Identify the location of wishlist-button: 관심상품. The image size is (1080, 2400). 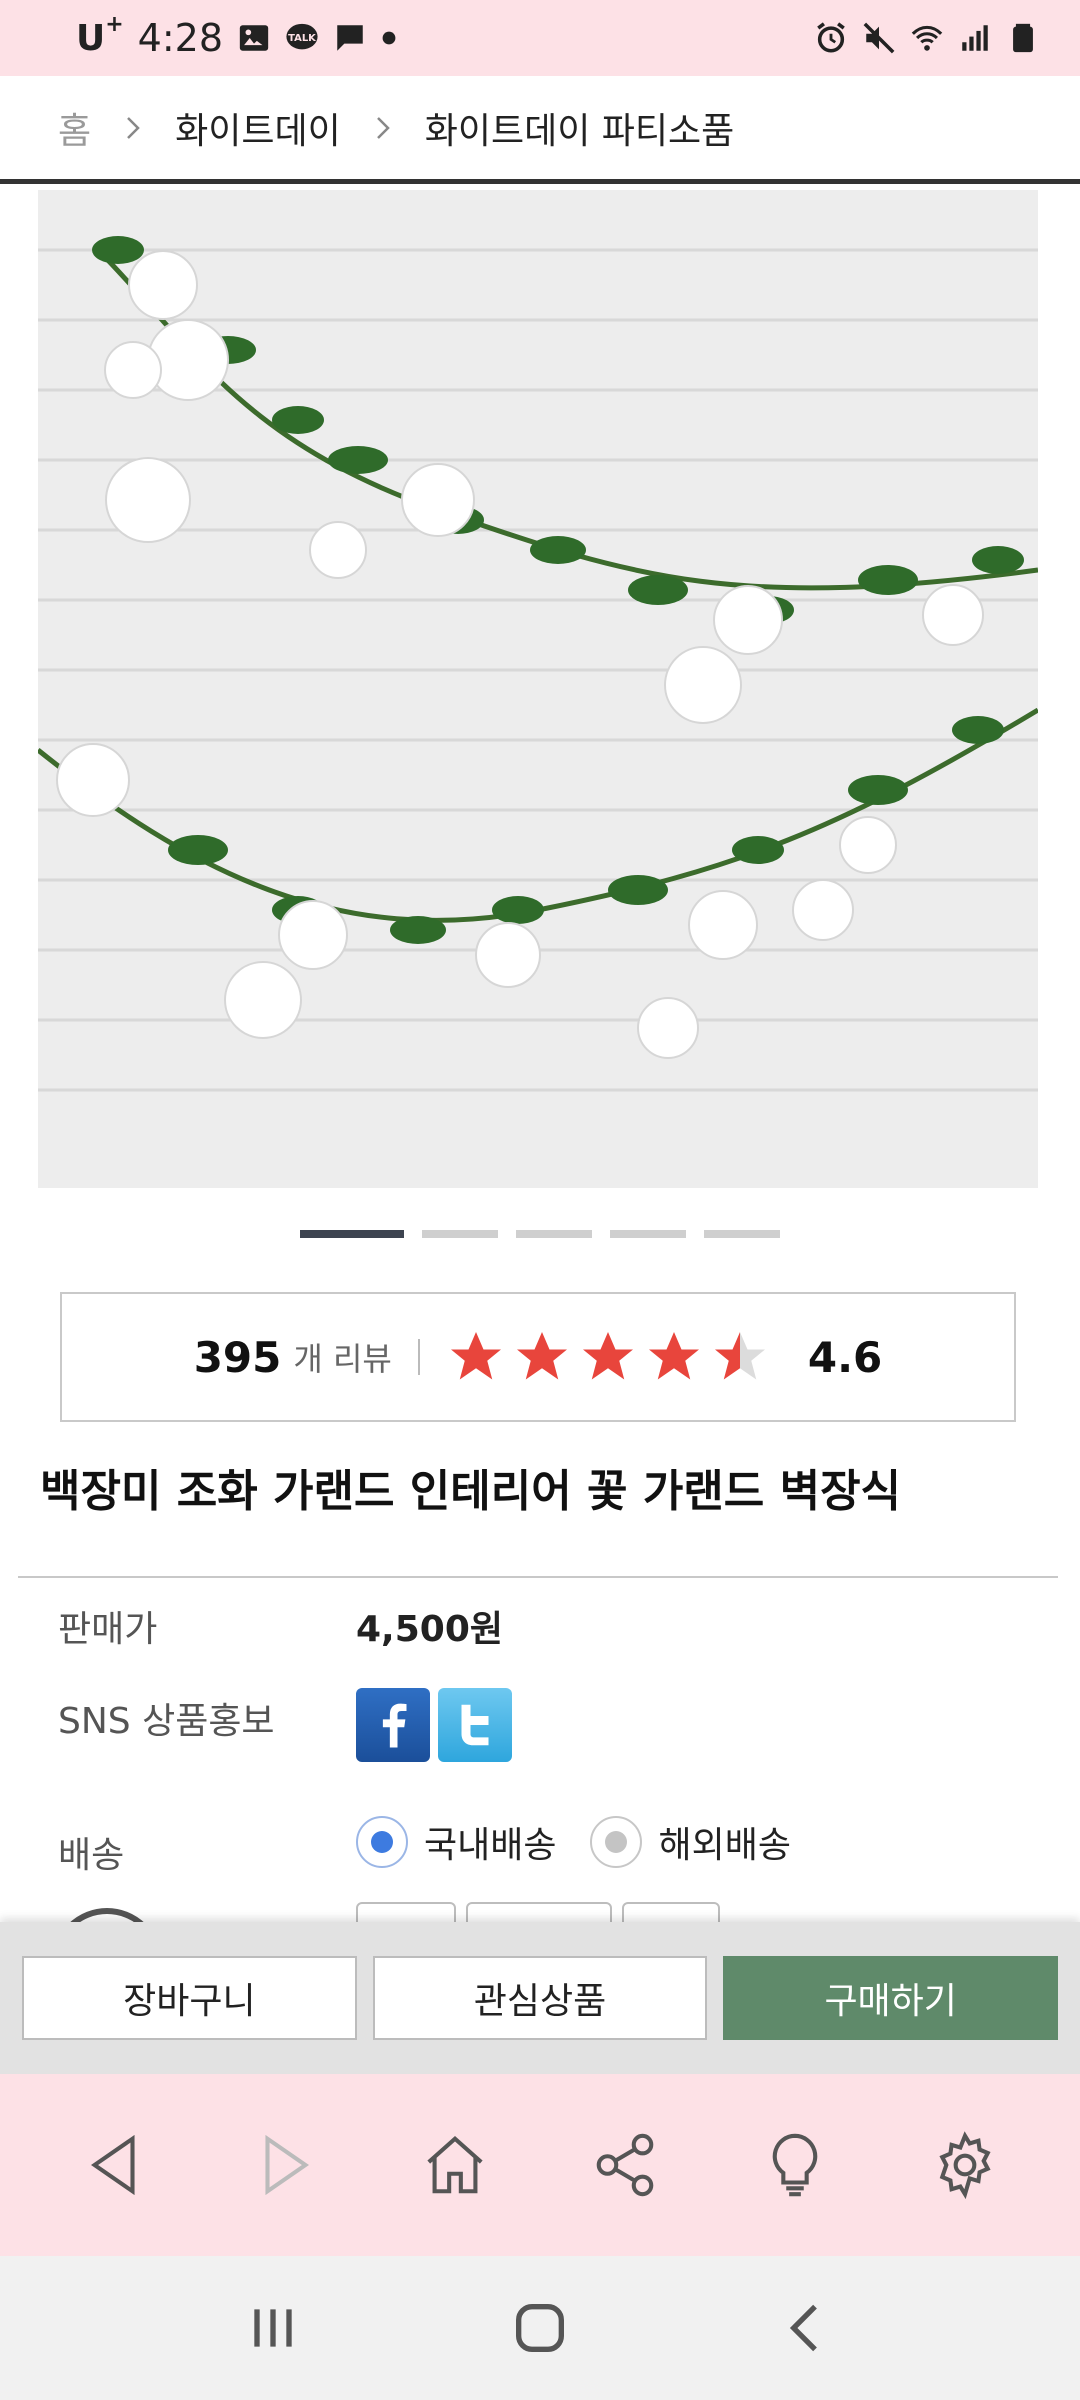
(540, 1998).